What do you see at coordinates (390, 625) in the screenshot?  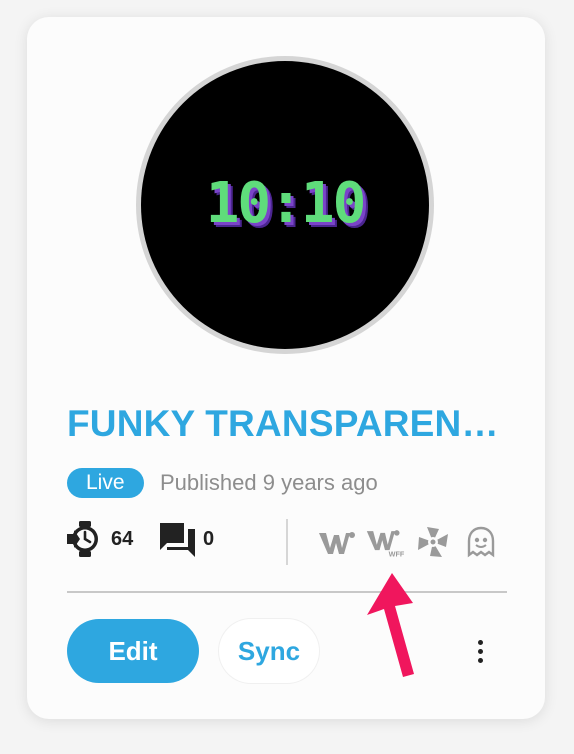 I see `annotation-arrow` at bounding box center [390, 625].